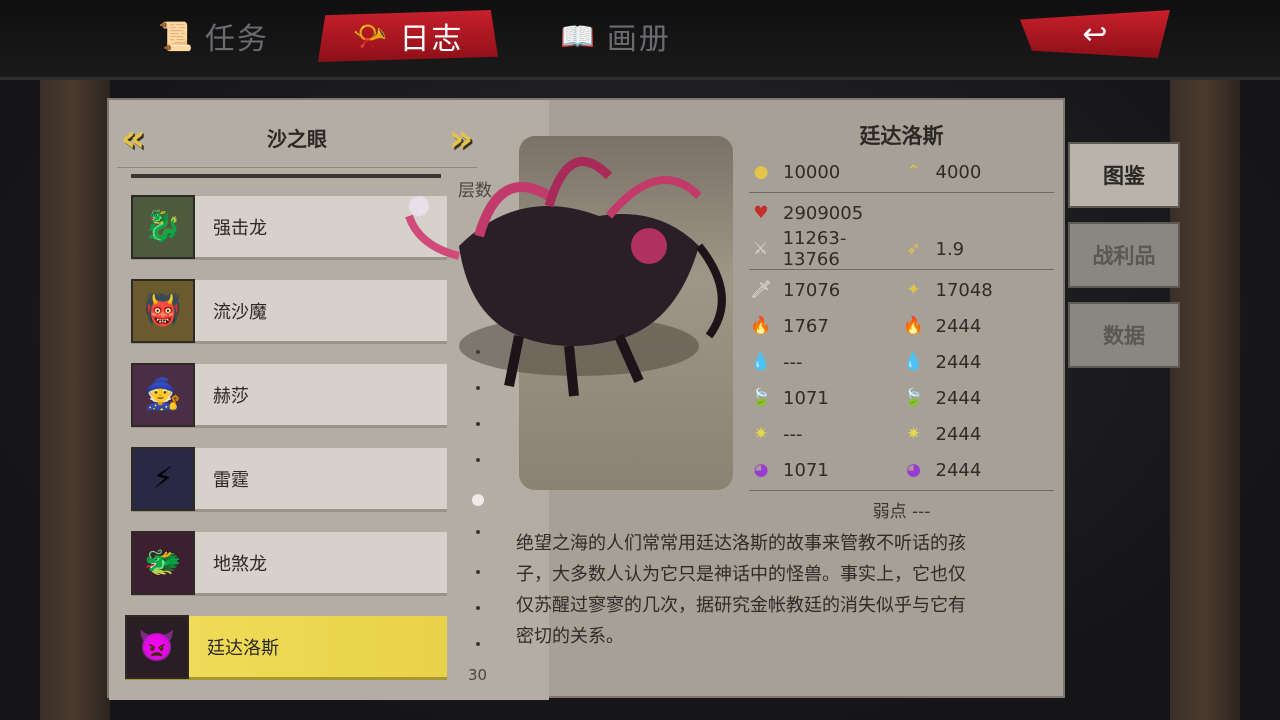 This screenshot has width=1280, height=720. What do you see at coordinates (761, 249) in the screenshot?
I see `sword-icon: ⚔` at bounding box center [761, 249].